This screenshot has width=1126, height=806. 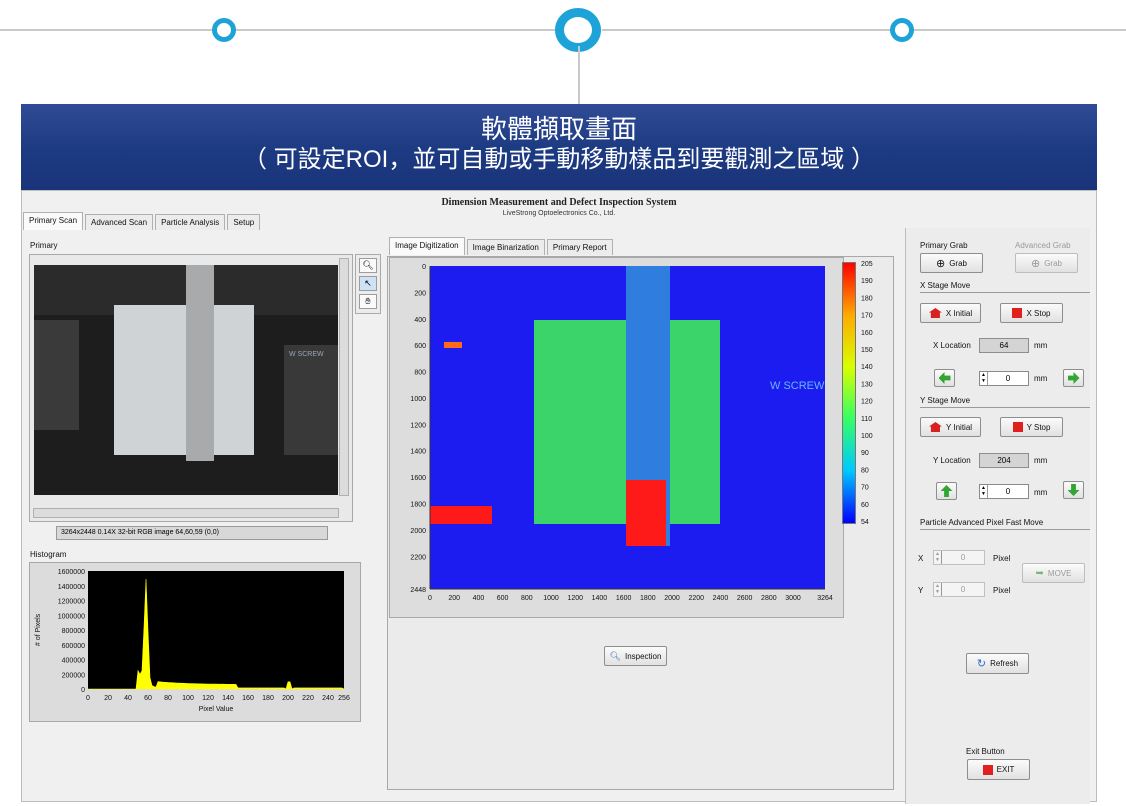 What do you see at coordinates (935, 313) in the screenshot?
I see `home-icon` at bounding box center [935, 313].